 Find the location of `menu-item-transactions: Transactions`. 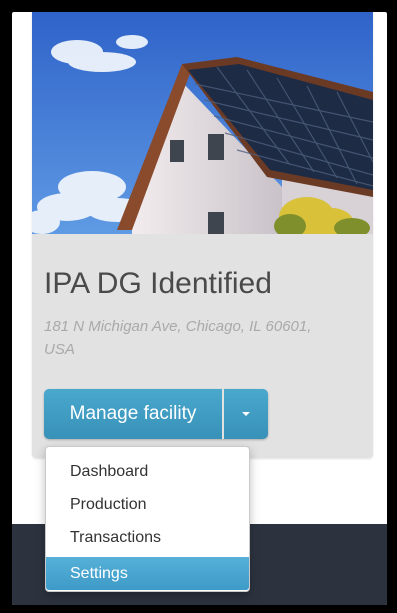

menu-item-transactions: Transactions is located at coordinates (147, 537).